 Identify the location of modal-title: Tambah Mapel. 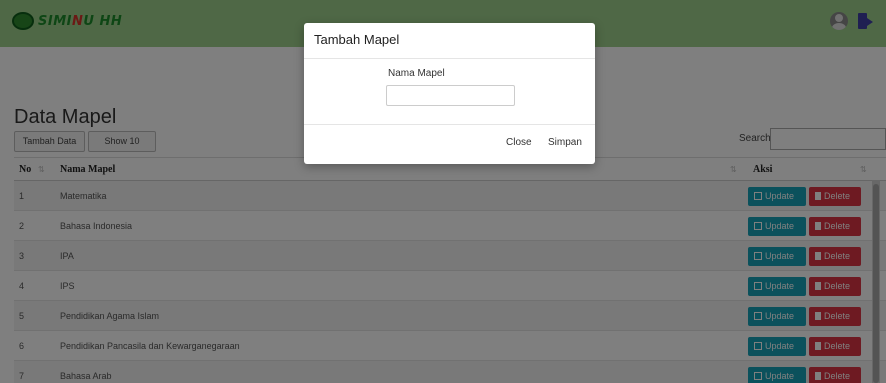
(357, 39).